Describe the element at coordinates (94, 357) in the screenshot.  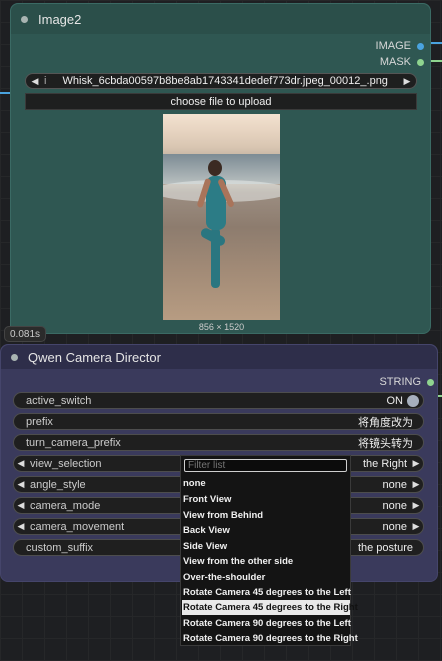
I see `camera-node-title: Qwen Camera Director` at that location.